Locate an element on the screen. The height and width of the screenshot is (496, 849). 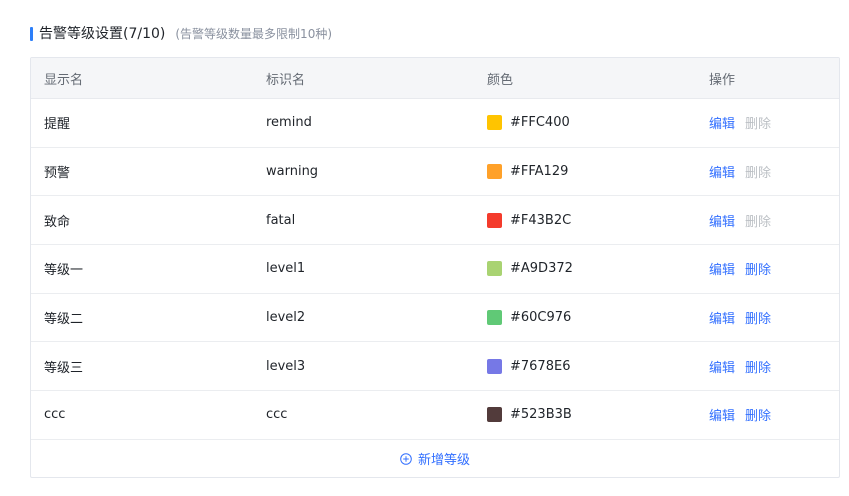
table-row: 致命 fatal #F43B2C 编辑 删除 is located at coordinates (435, 221).